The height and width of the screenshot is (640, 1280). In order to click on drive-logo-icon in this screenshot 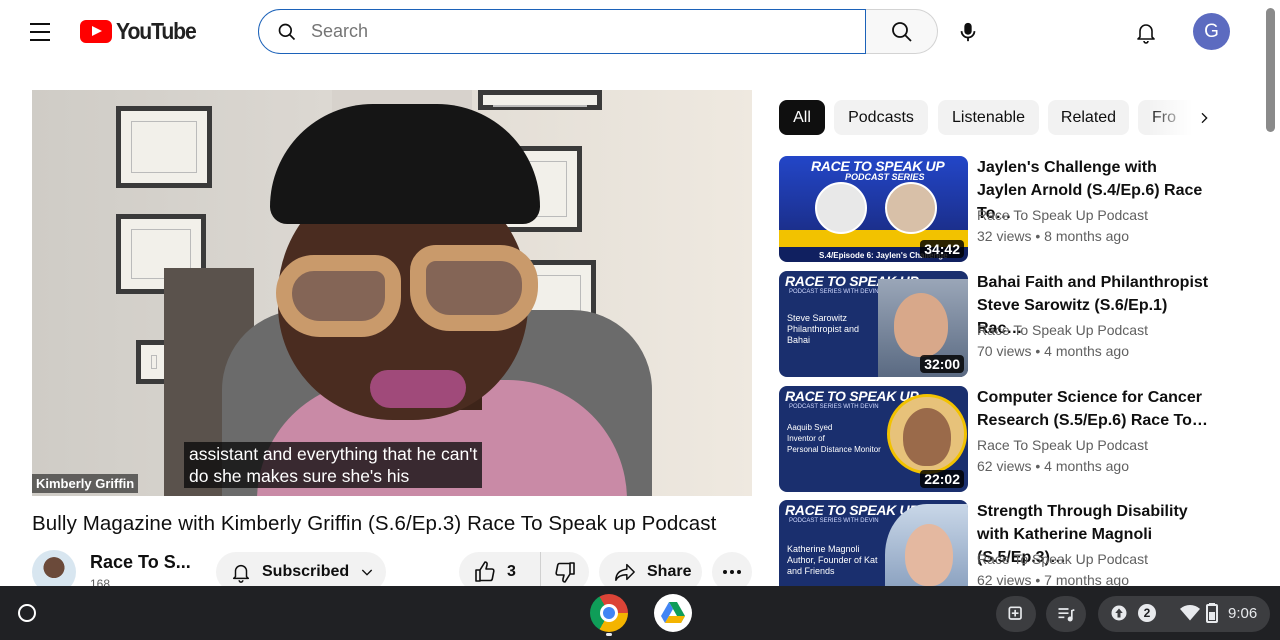, I will do `click(673, 612)`.